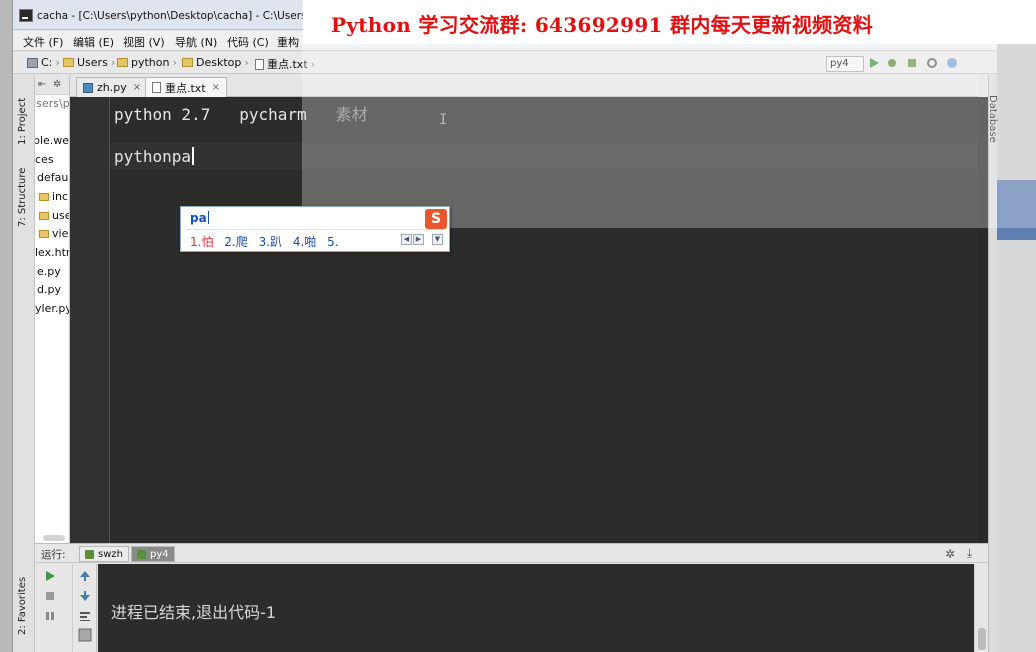 The width and height of the screenshot is (1036, 652). Describe the element at coordinates (194, 612) in the screenshot. I see `console-output: 进程已结束,退出代码-1` at that location.